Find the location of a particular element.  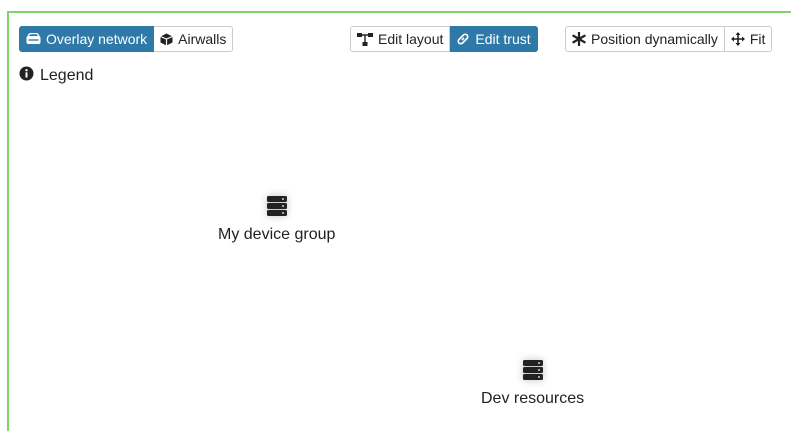

node-label: Dev resources is located at coordinates (533, 398).